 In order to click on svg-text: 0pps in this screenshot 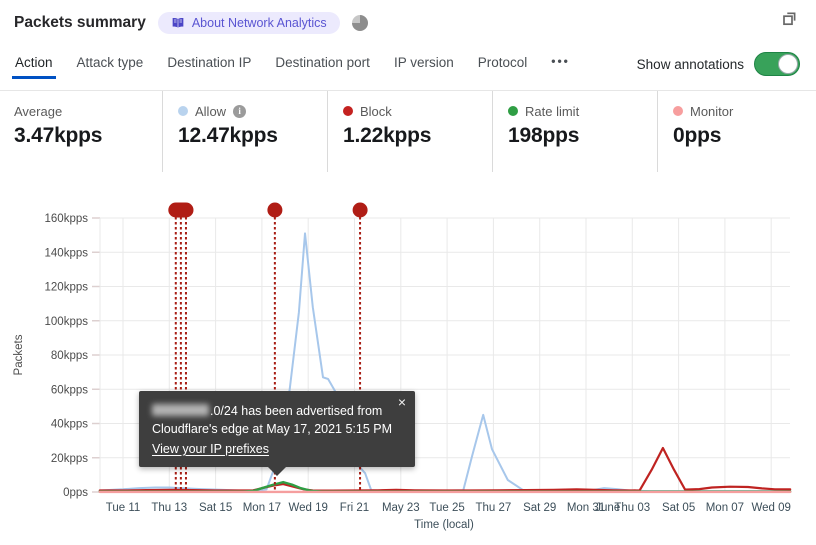, I will do `click(75, 493)`.